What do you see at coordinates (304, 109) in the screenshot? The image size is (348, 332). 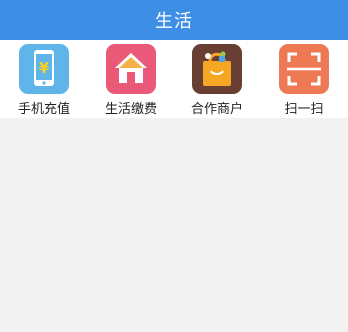 I see `scan-label: 扫一扫` at bounding box center [304, 109].